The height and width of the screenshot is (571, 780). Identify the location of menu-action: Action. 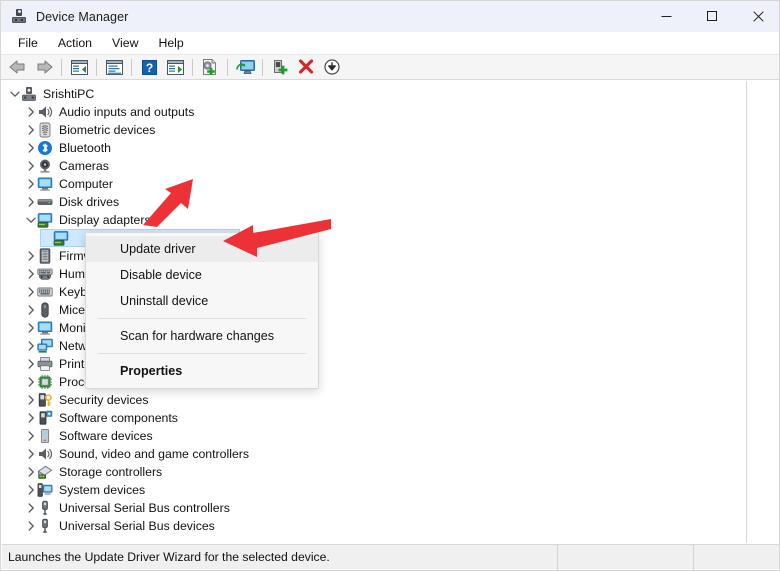
(75, 43).